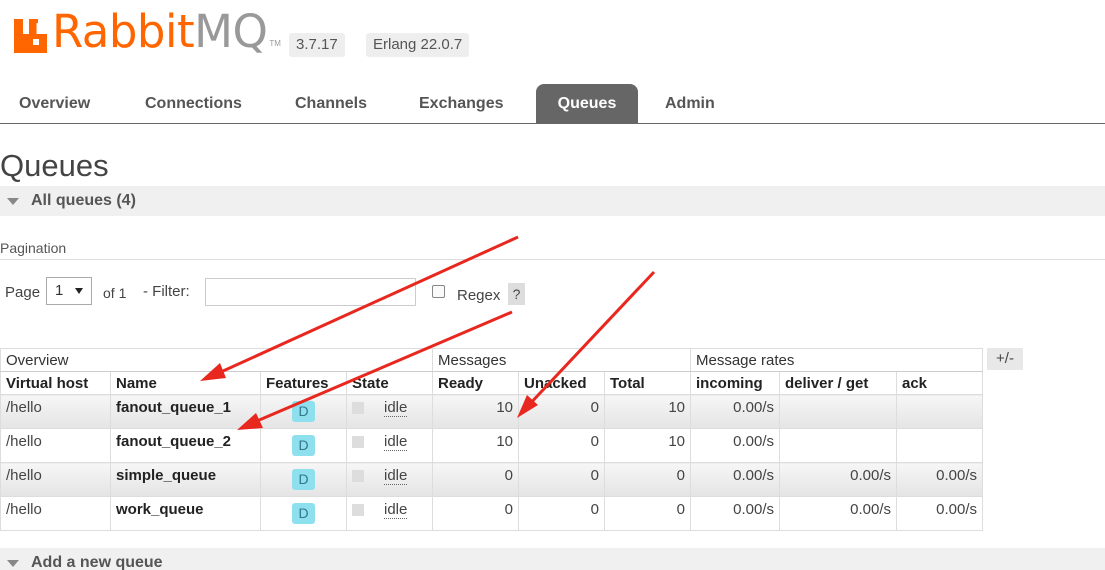  I want to click on all-queues-label: All queues (4), so click(83, 200).